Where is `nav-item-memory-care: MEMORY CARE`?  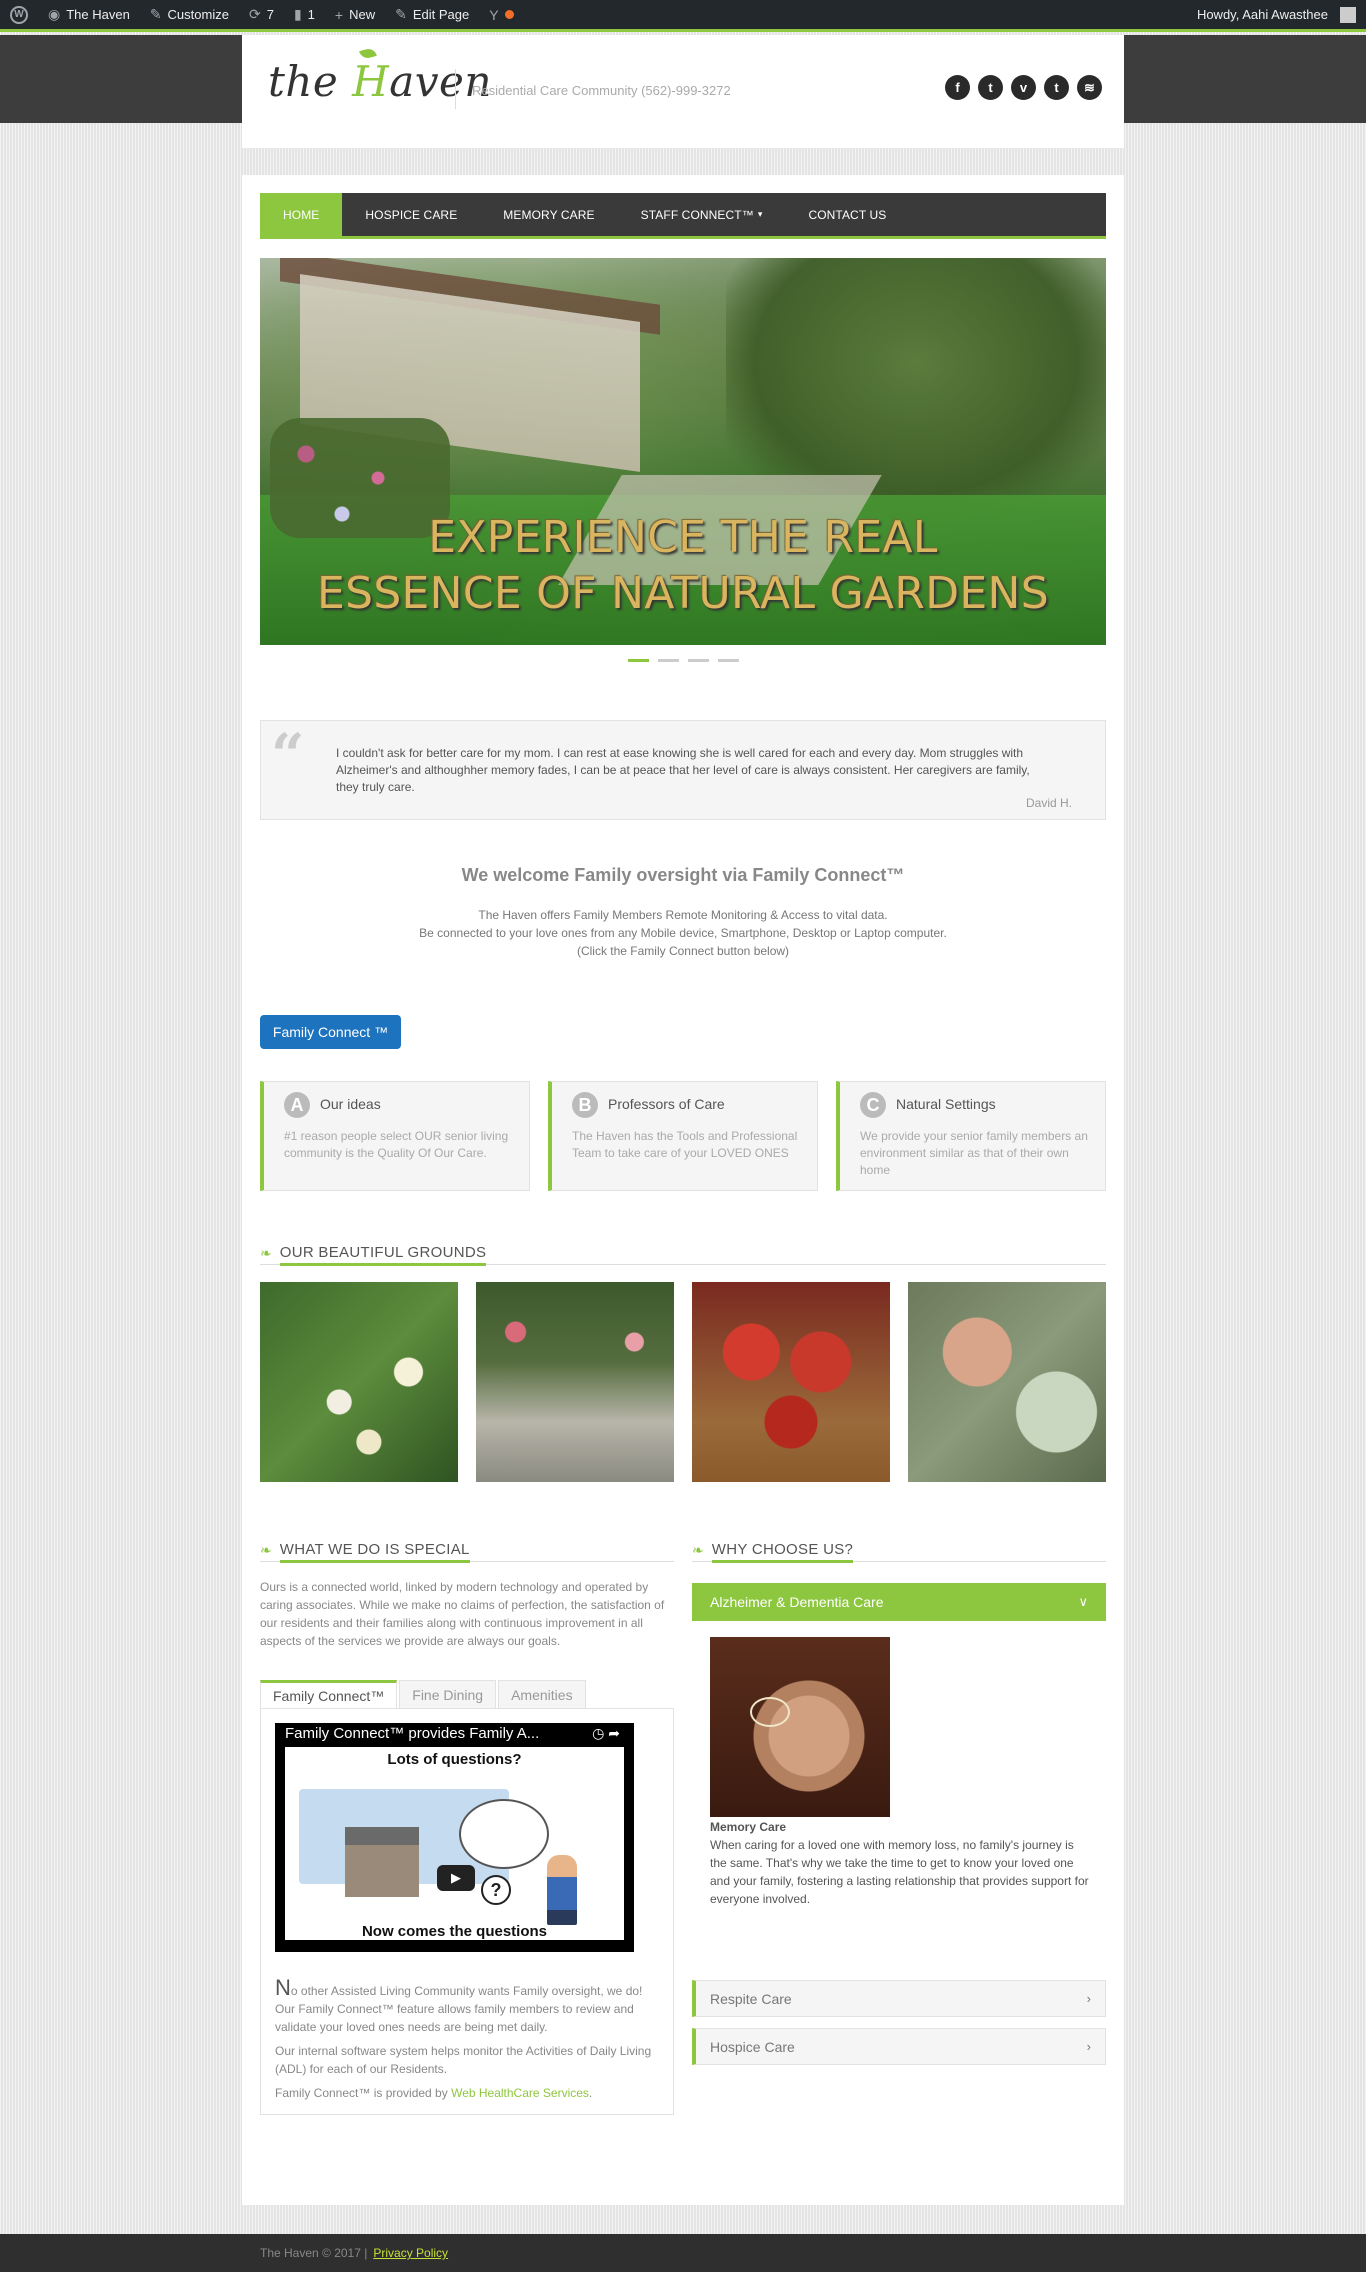 nav-item-memory-care: MEMORY CARE is located at coordinates (548, 214).